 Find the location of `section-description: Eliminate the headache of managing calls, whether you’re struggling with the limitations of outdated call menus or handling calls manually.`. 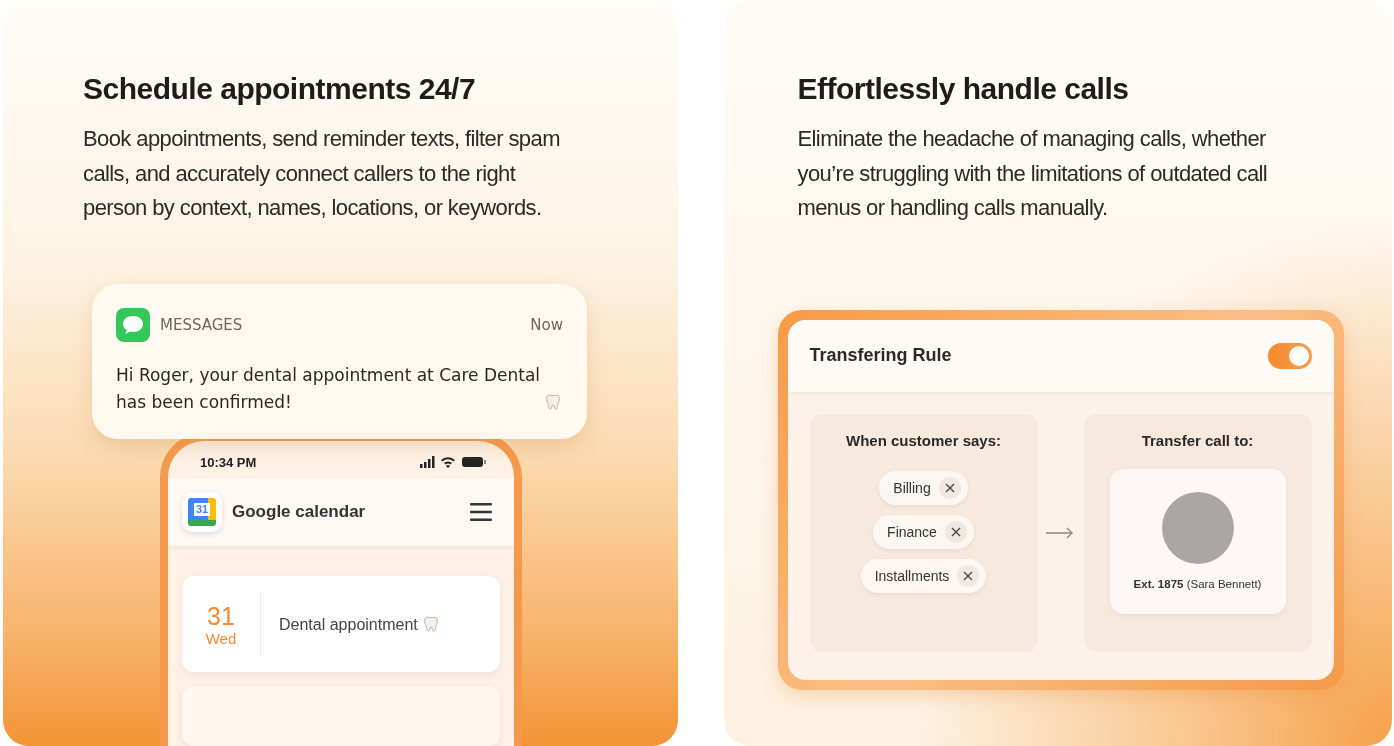

section-description: Eliminate the headache of managing calls, whether you’re struggling with the limitations of outdated call menus or handling calls manually. is located at coordinates (1033, 173).